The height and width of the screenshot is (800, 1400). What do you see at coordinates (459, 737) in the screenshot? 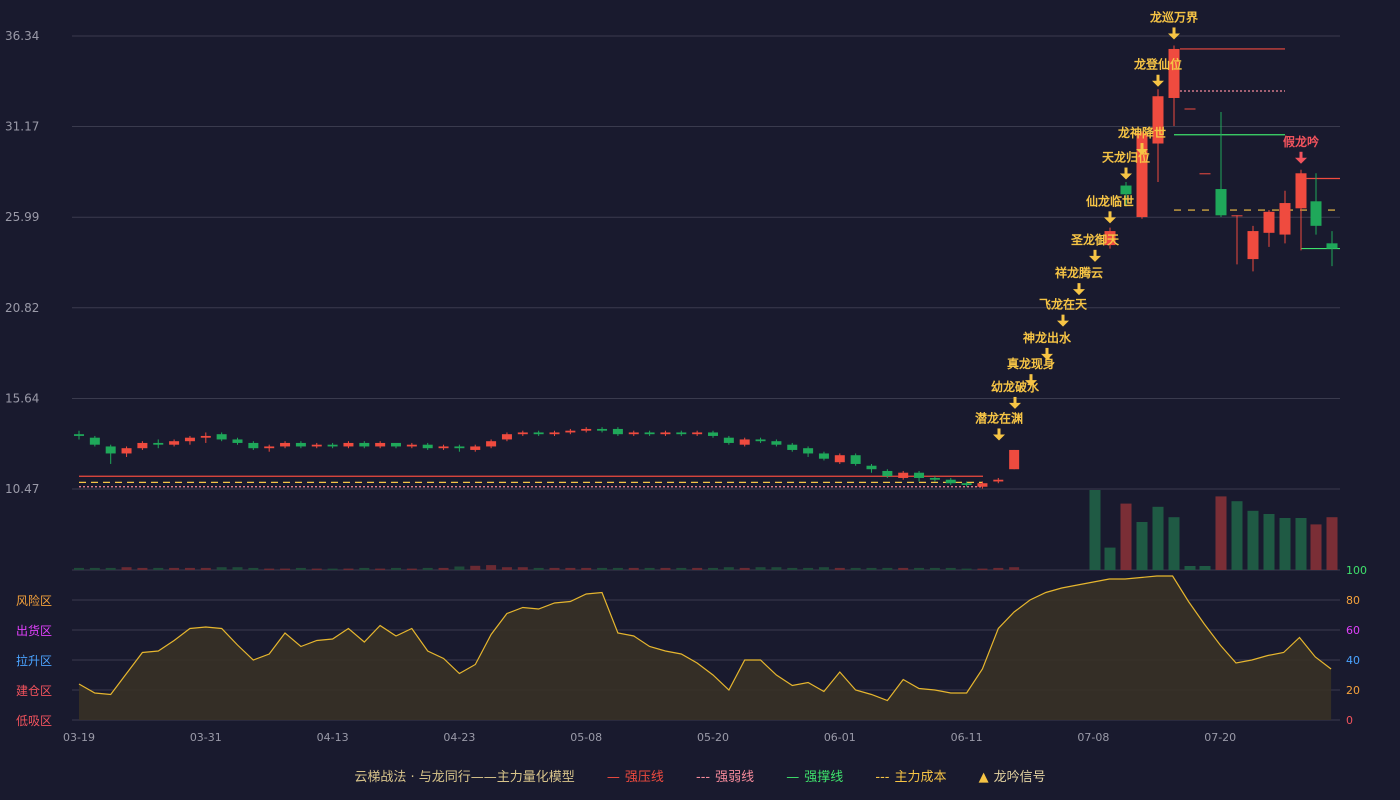
I see `x-tick-label: 04-23` at bounding box center [459, 737].